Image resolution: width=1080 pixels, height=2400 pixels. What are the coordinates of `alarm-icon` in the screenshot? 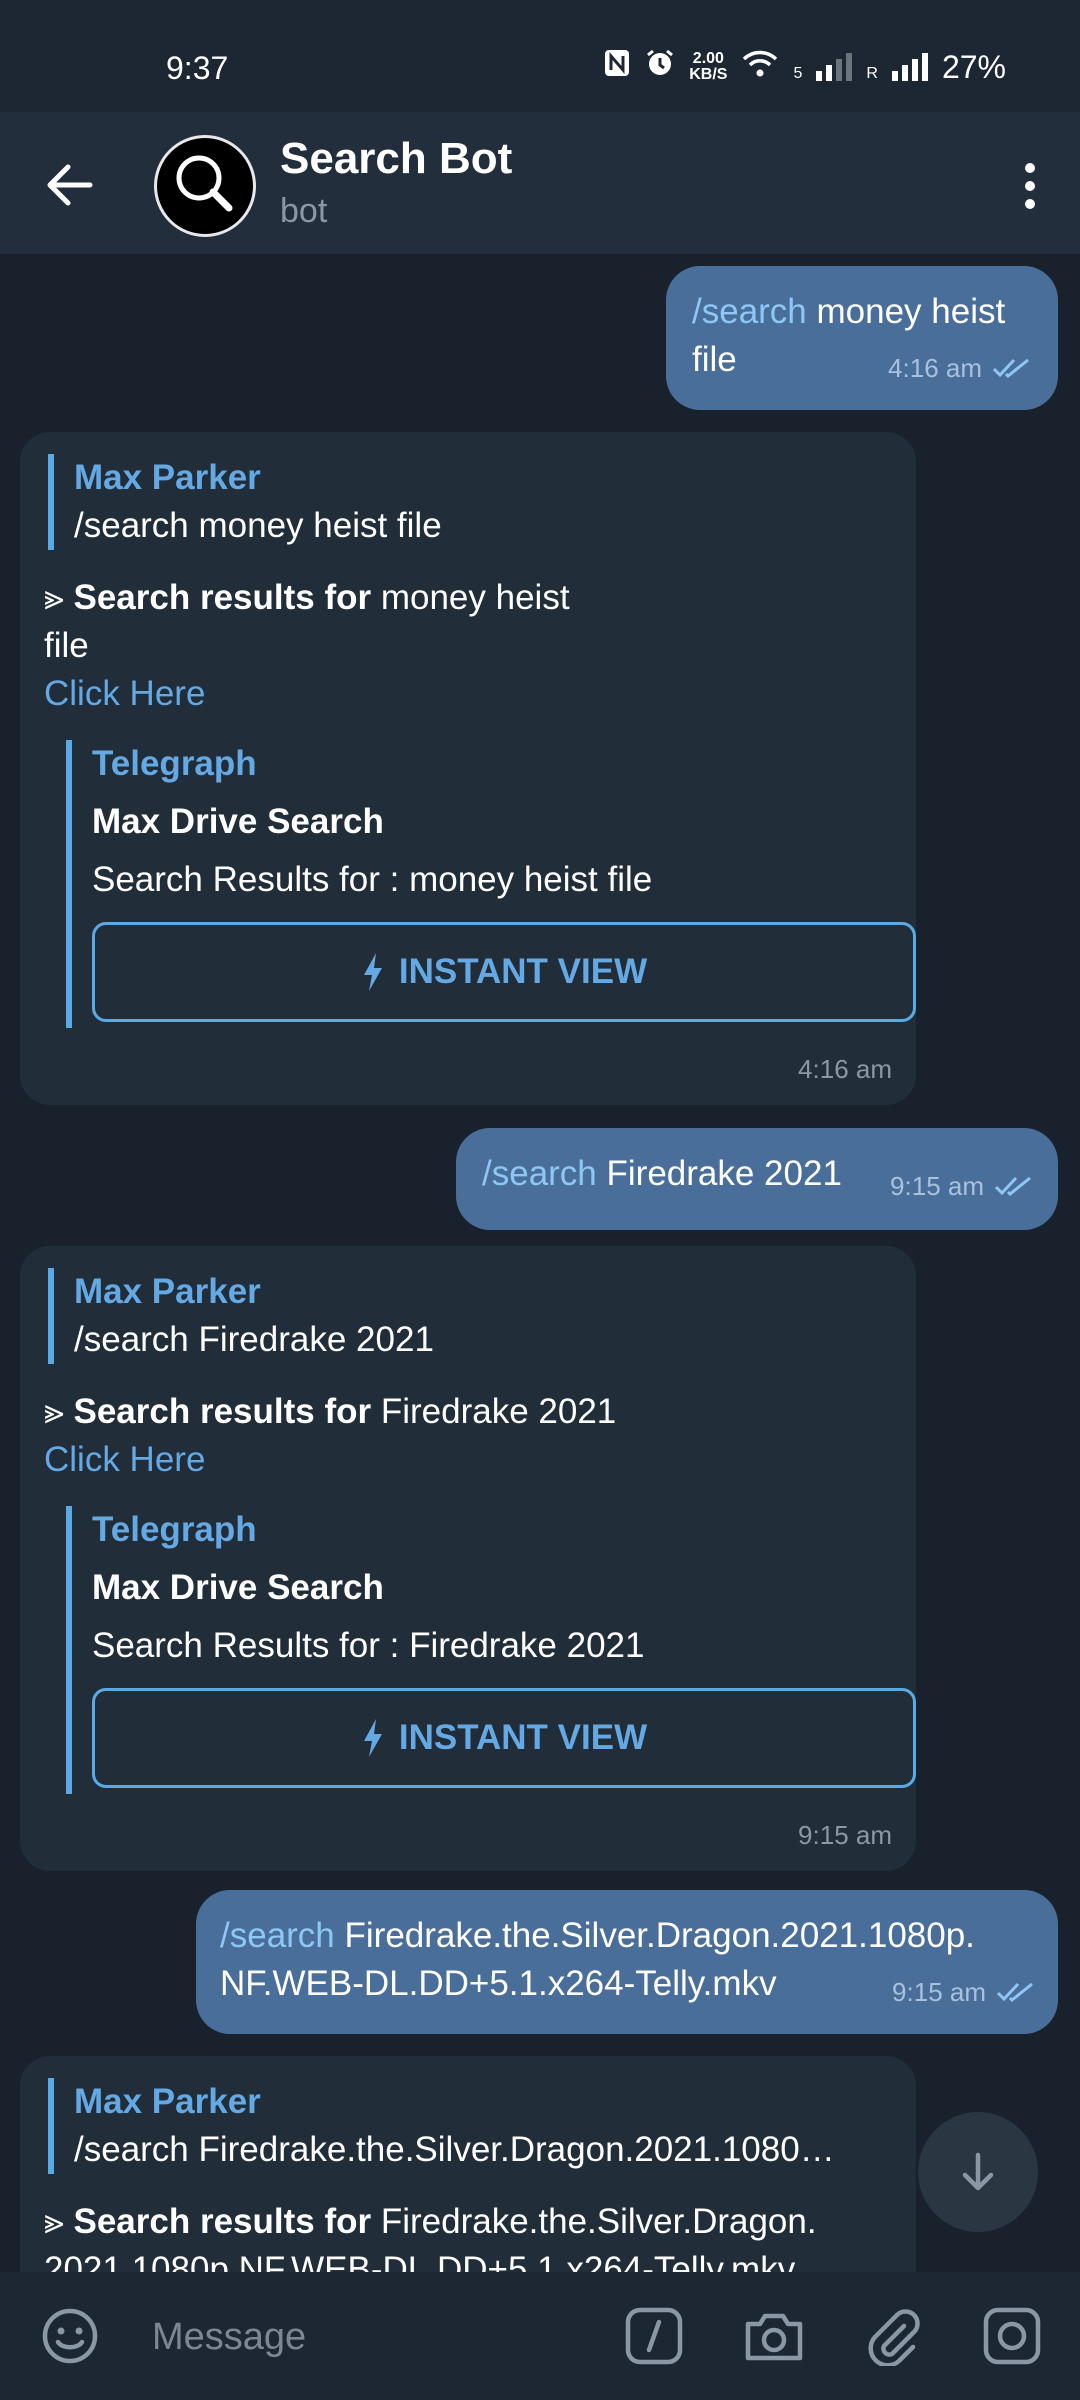 It's located at (660, 67).